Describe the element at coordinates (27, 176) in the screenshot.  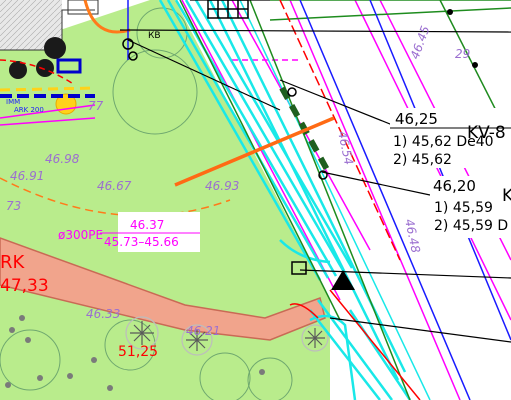
I see `elevation-label: 46.91` at that location.